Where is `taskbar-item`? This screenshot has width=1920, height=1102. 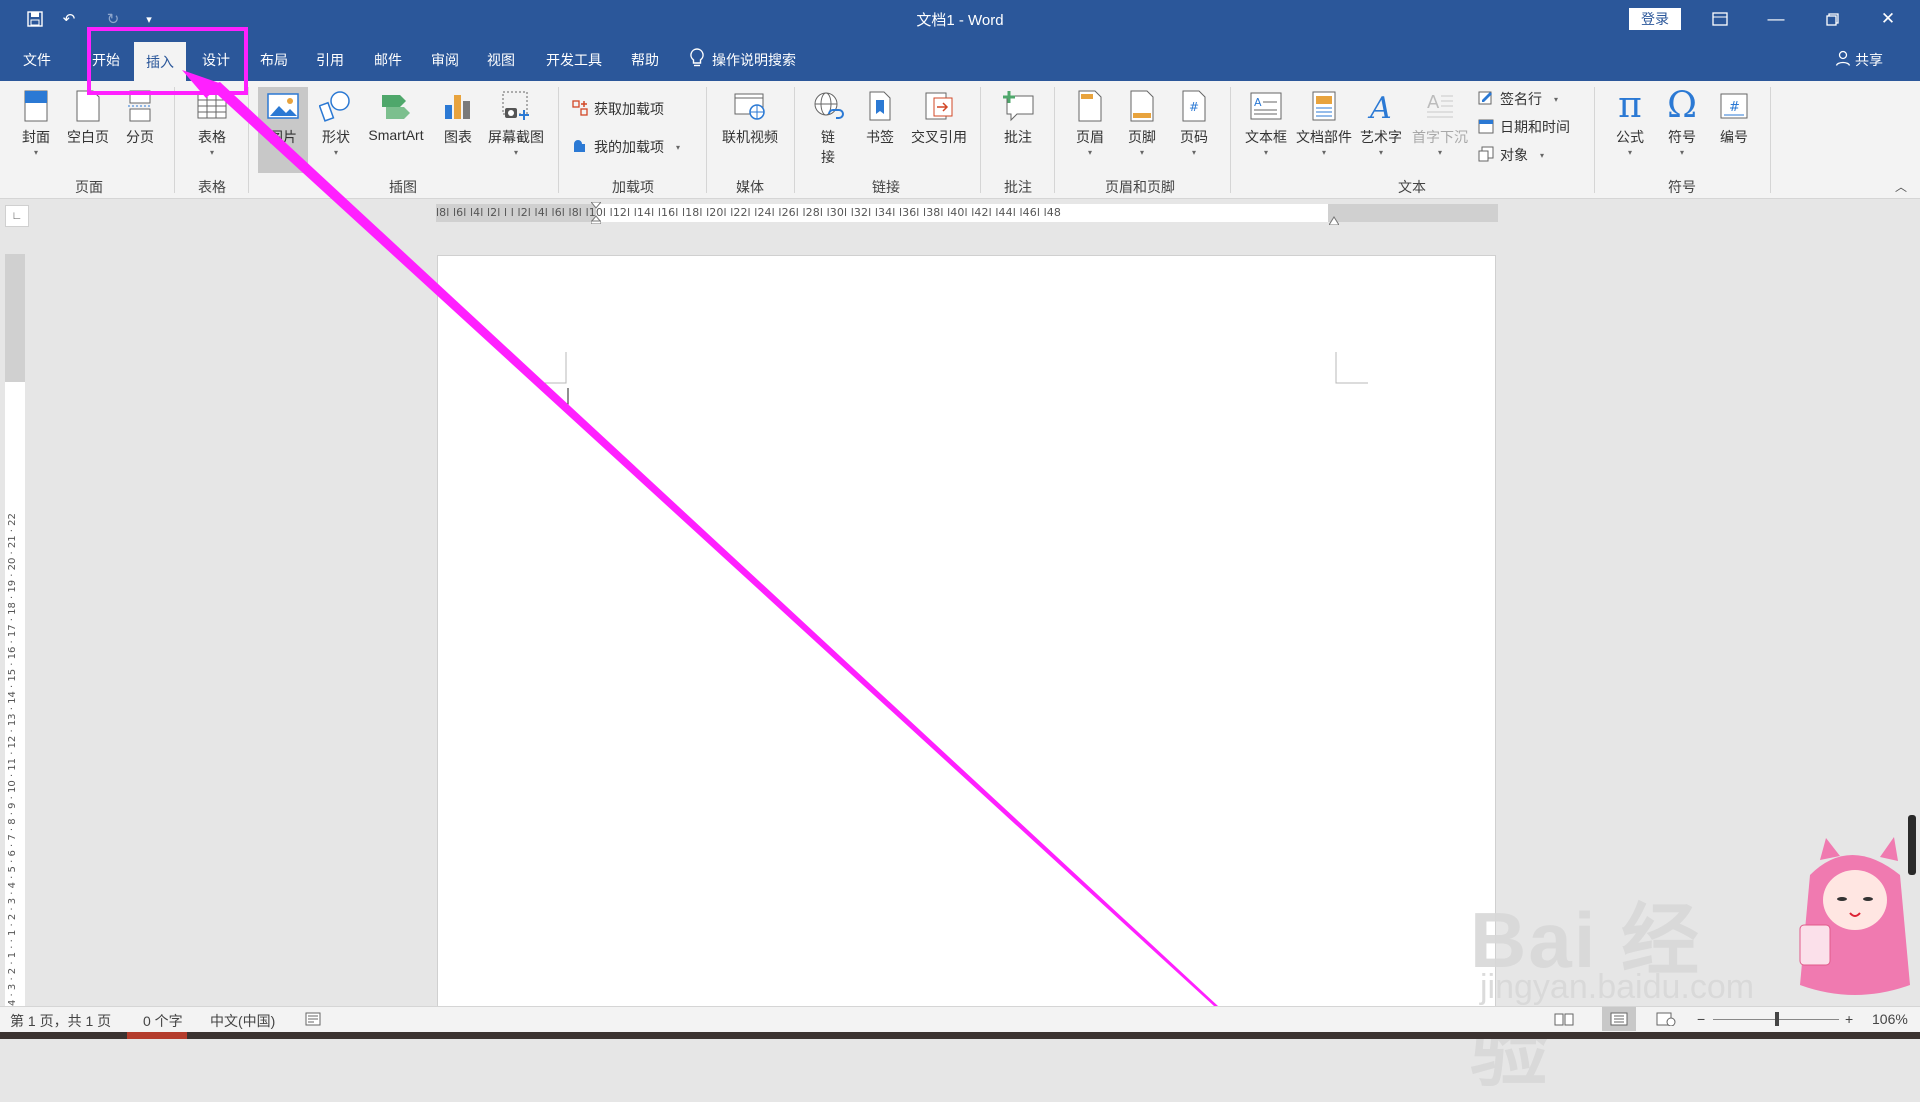 taskbar-item is located at coordinates (157, 1035).